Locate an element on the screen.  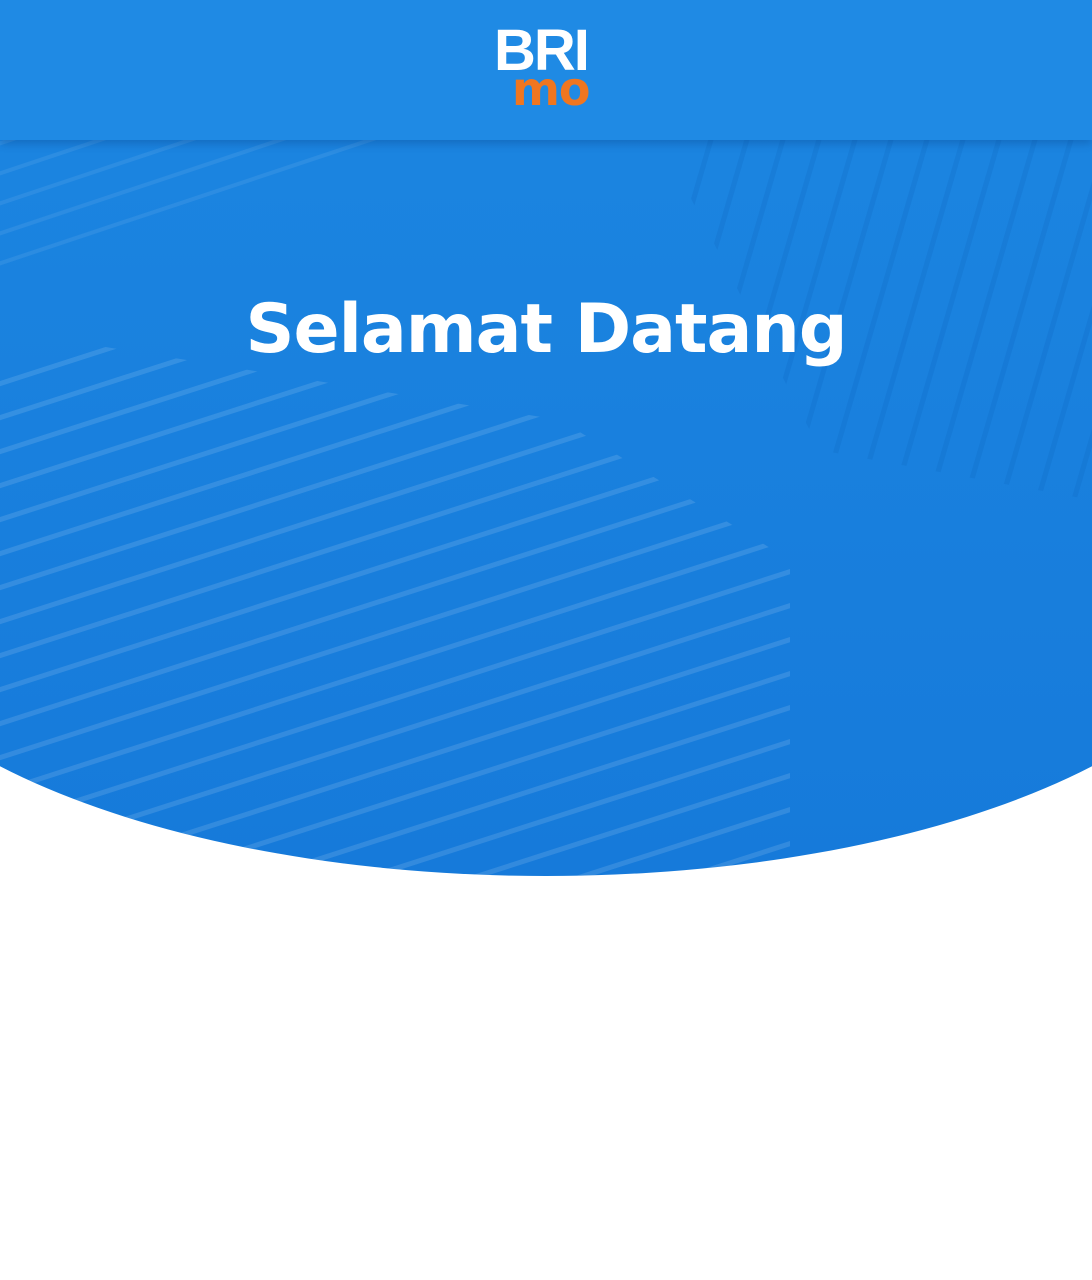
brimo-logo: BRI mo is located at coordinates (548, 71).